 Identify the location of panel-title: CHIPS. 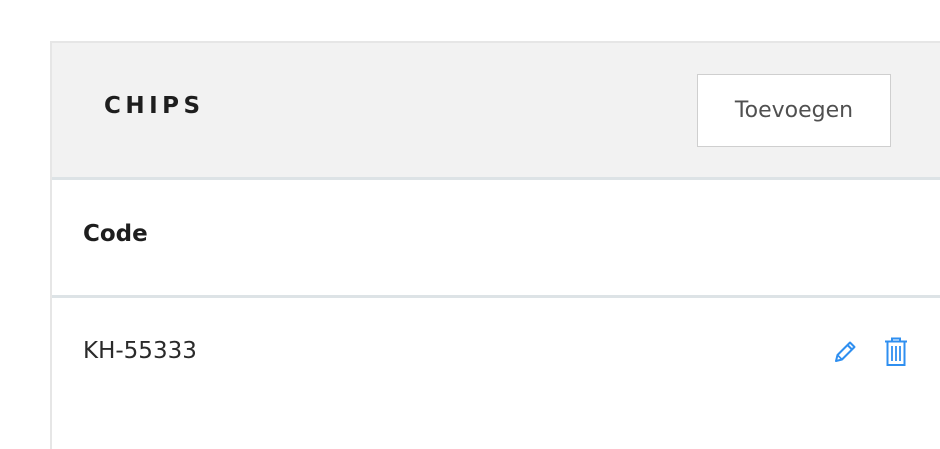
(154, 106).